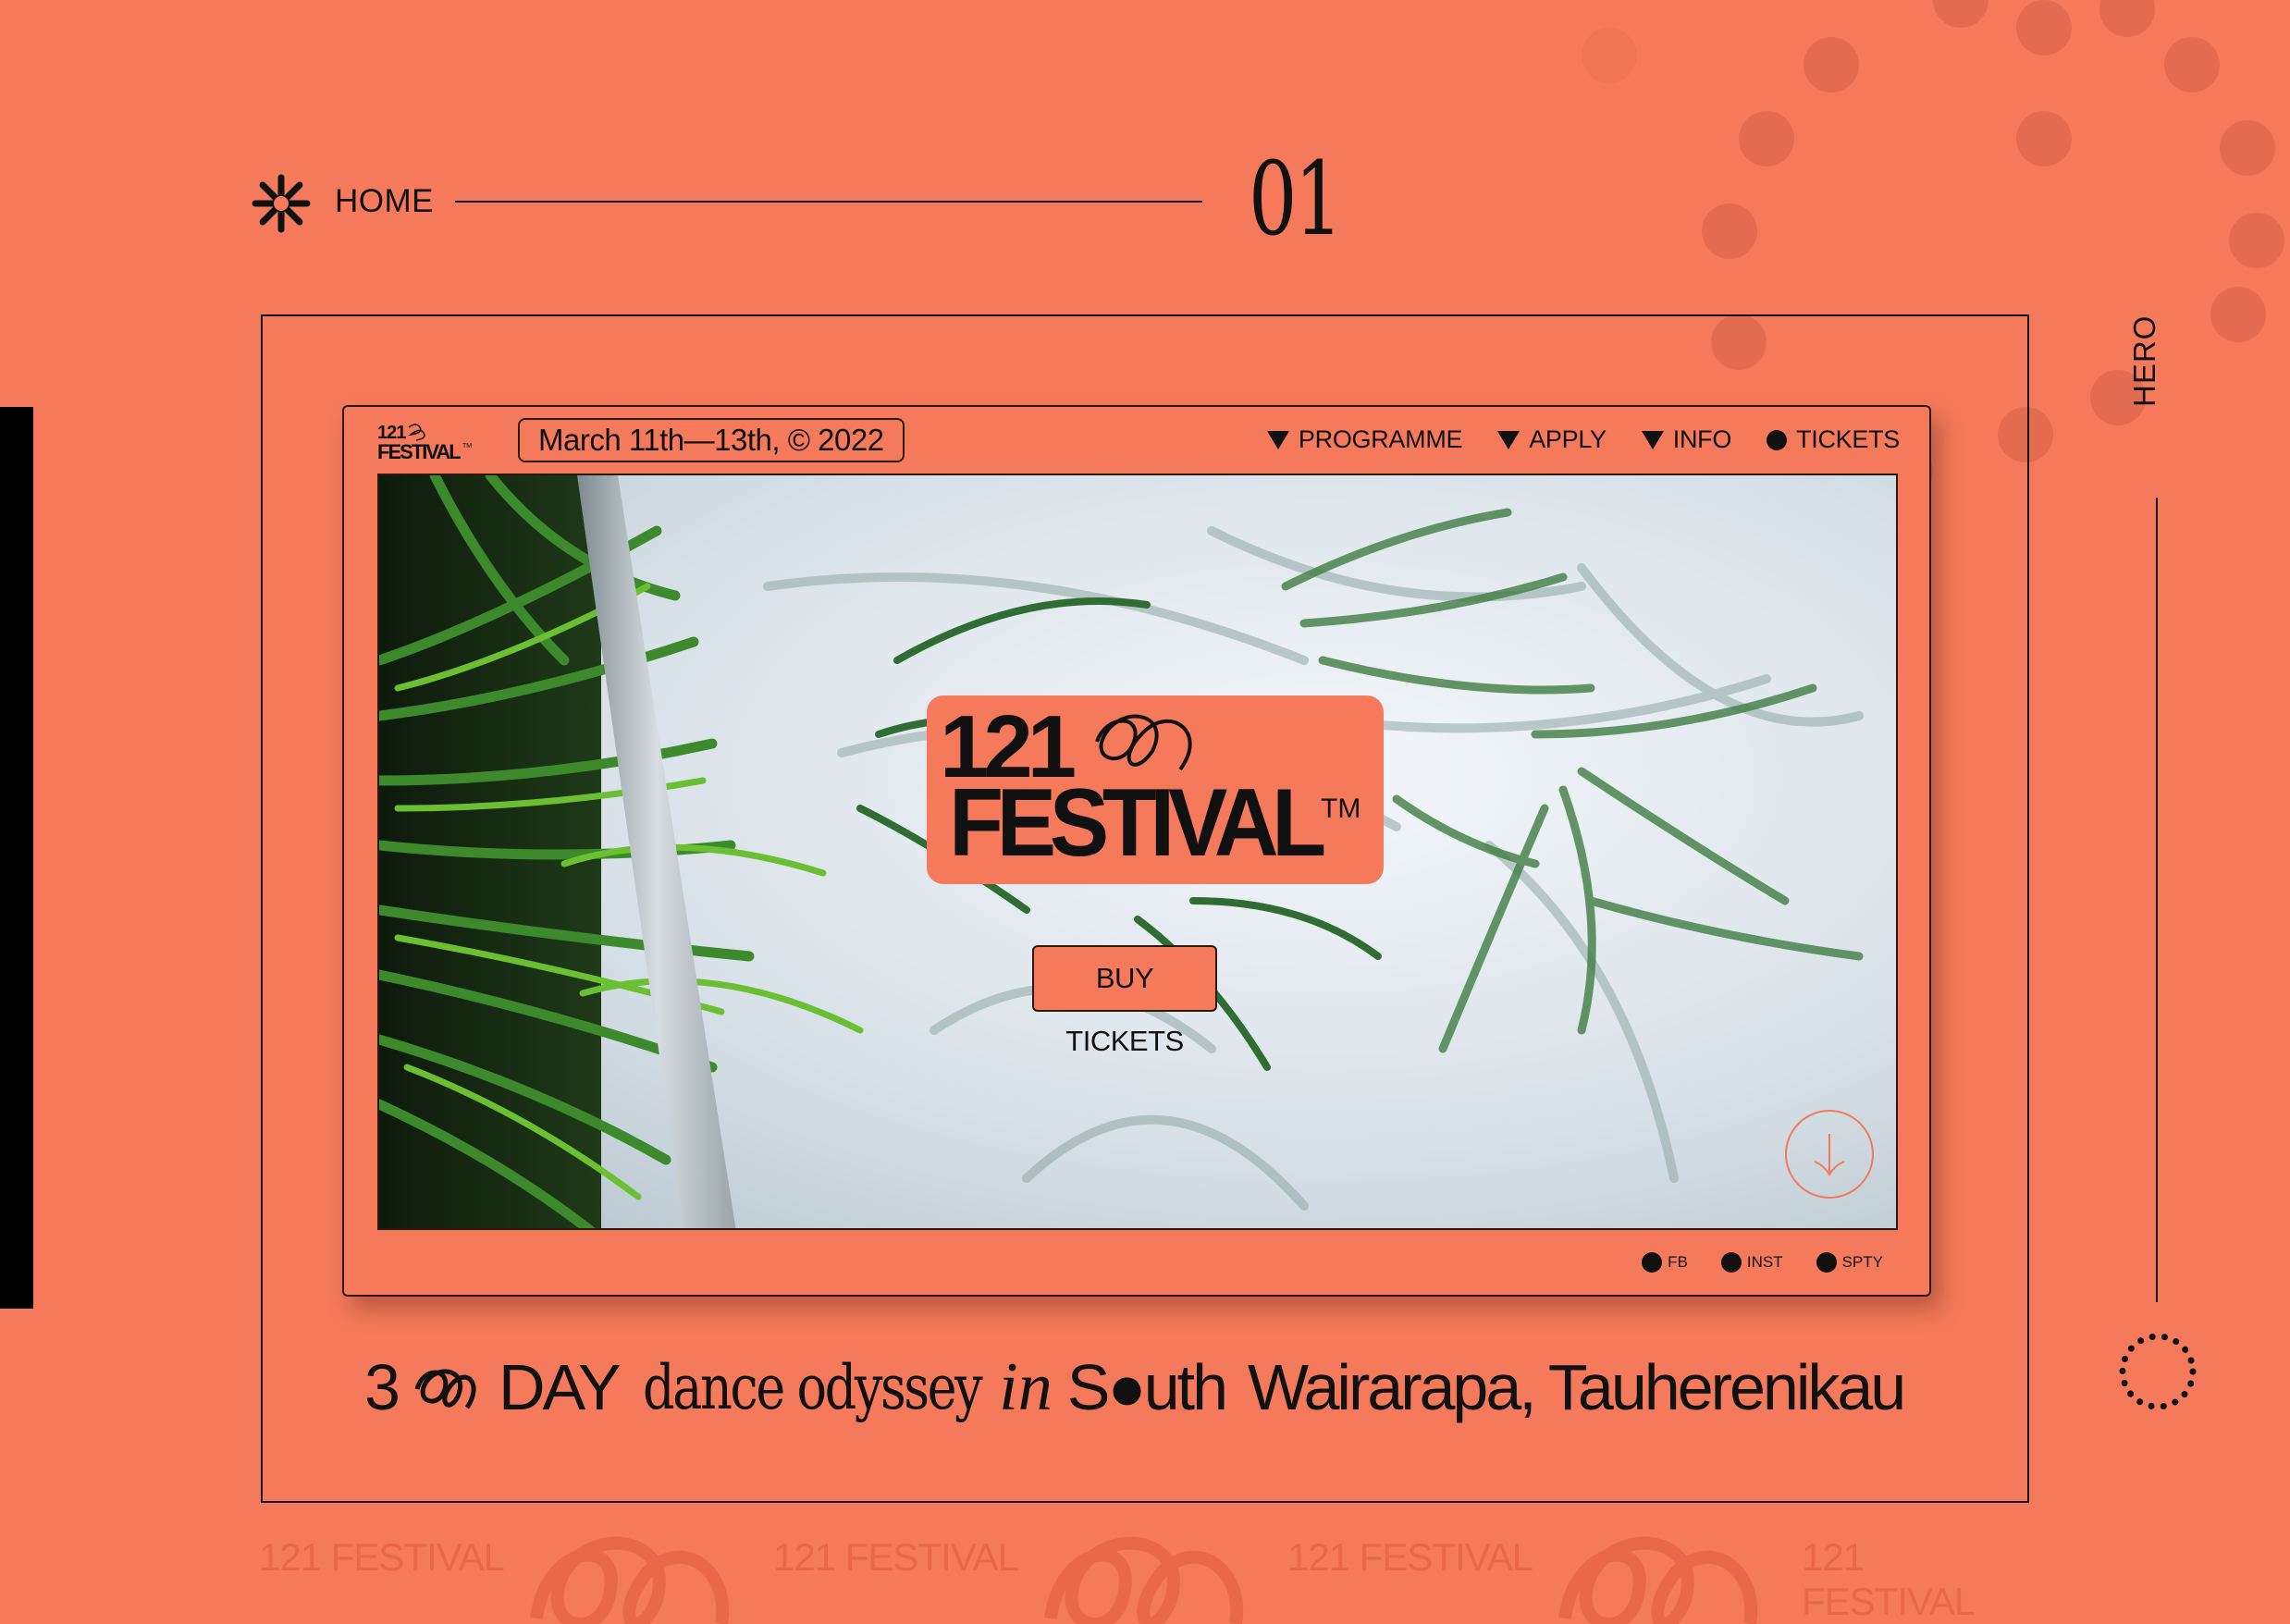  What do you see at coordinates (1568, 439) in the screenshot?
I see `menu-item-label: APPLY` at bounding box center [1568, 439].